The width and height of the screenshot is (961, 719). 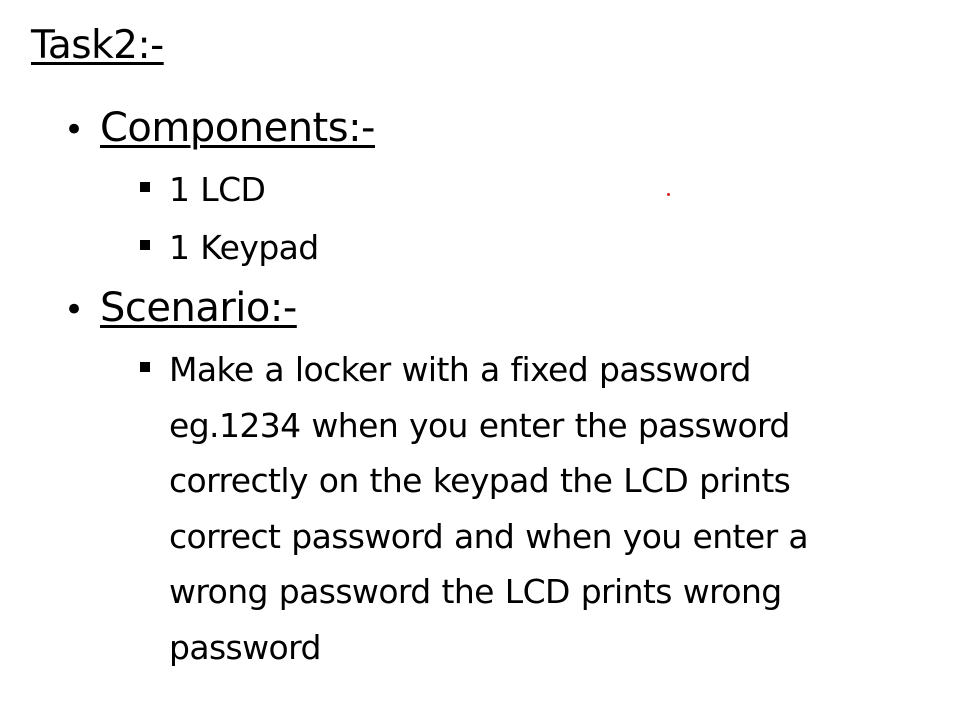 I want to click on section-scenario: • Scenario:-, so click(x=180, y=309).